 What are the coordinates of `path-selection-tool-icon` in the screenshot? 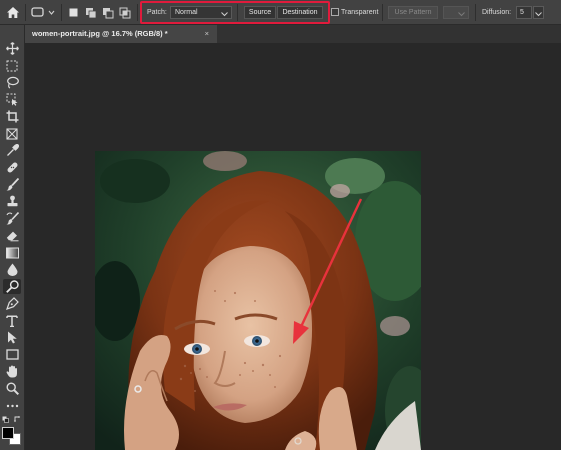 It's located at (12, 337).